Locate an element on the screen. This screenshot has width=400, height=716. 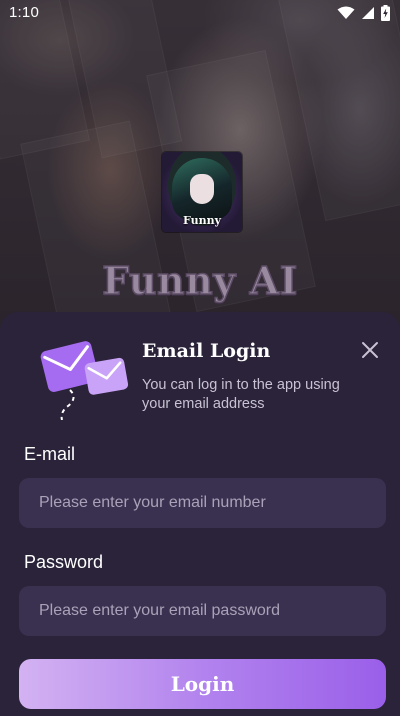
password-field-container is located at coordinates (202, 611).